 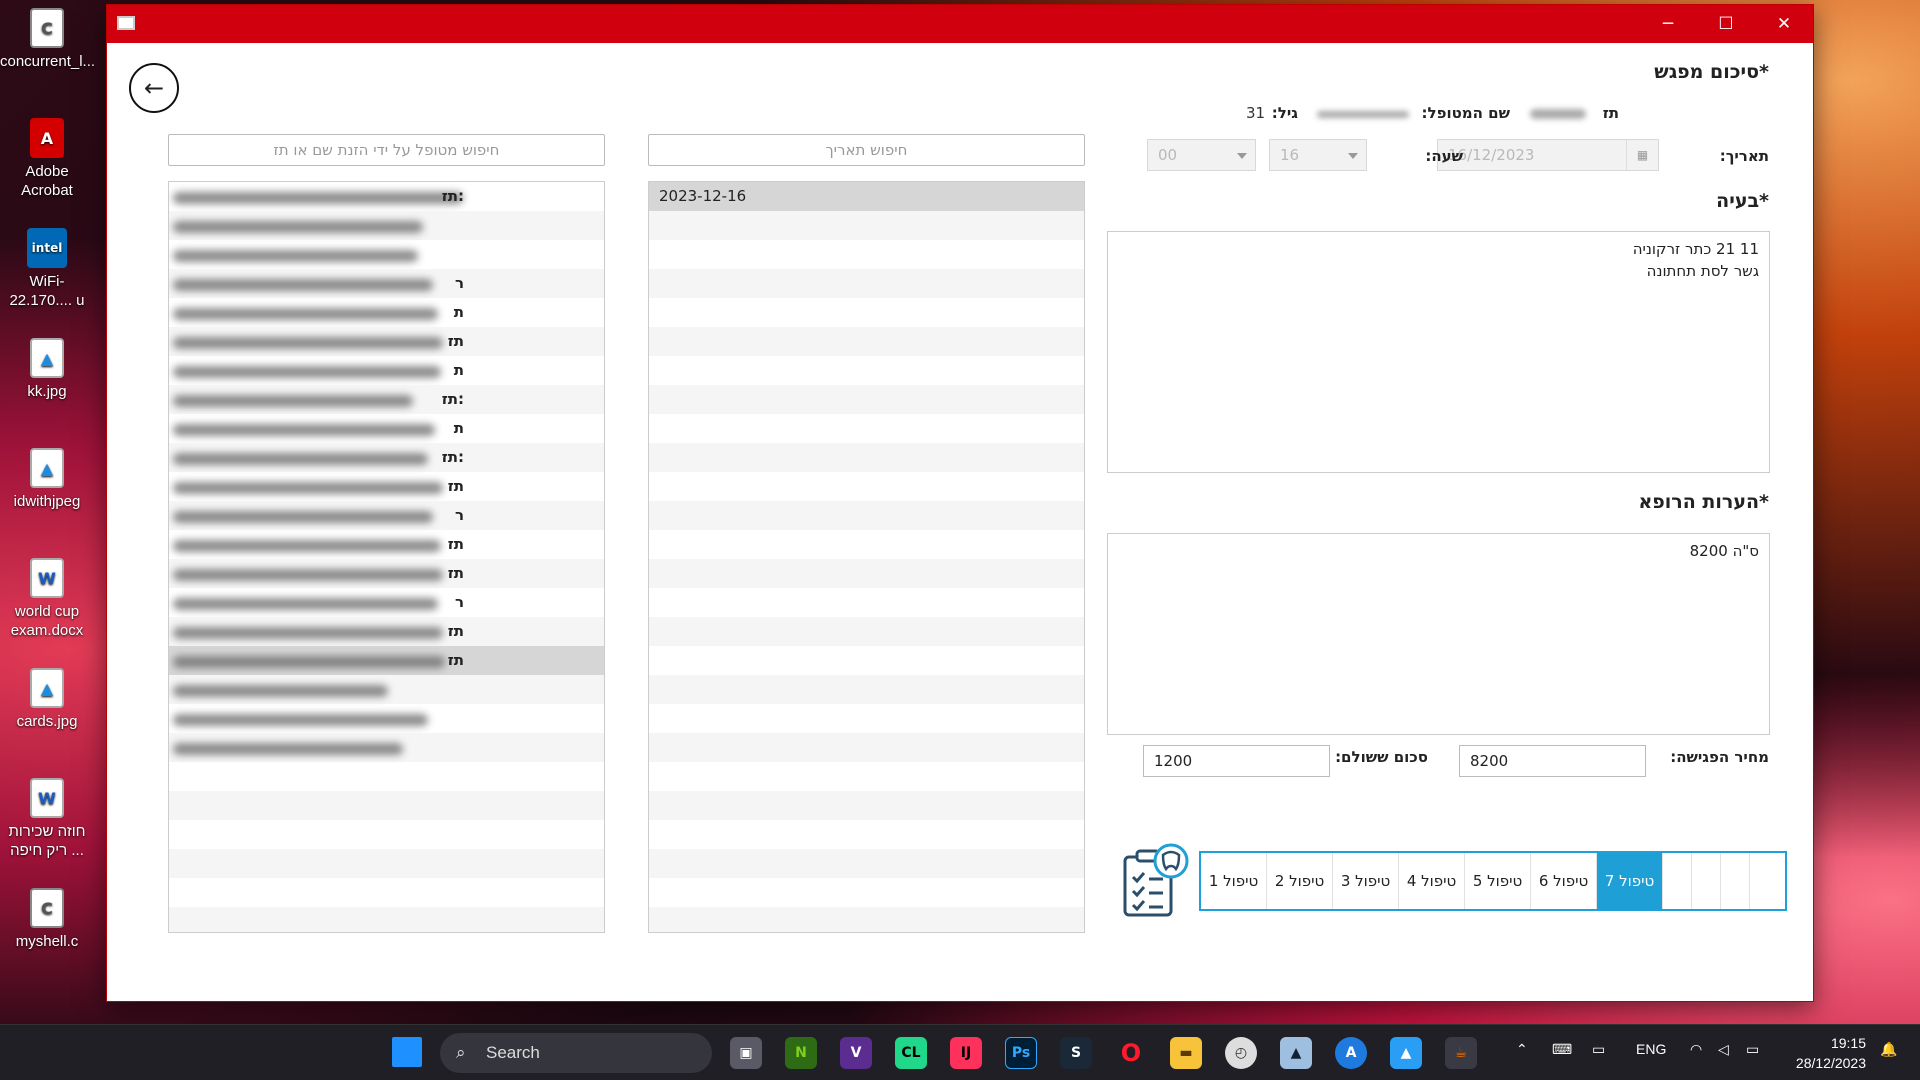 What do you see at coordinates (47, 369) in the screenshot?
I see `desktop-icon-kk: ▲ kk.jpg` at bounding box center [47, 369].